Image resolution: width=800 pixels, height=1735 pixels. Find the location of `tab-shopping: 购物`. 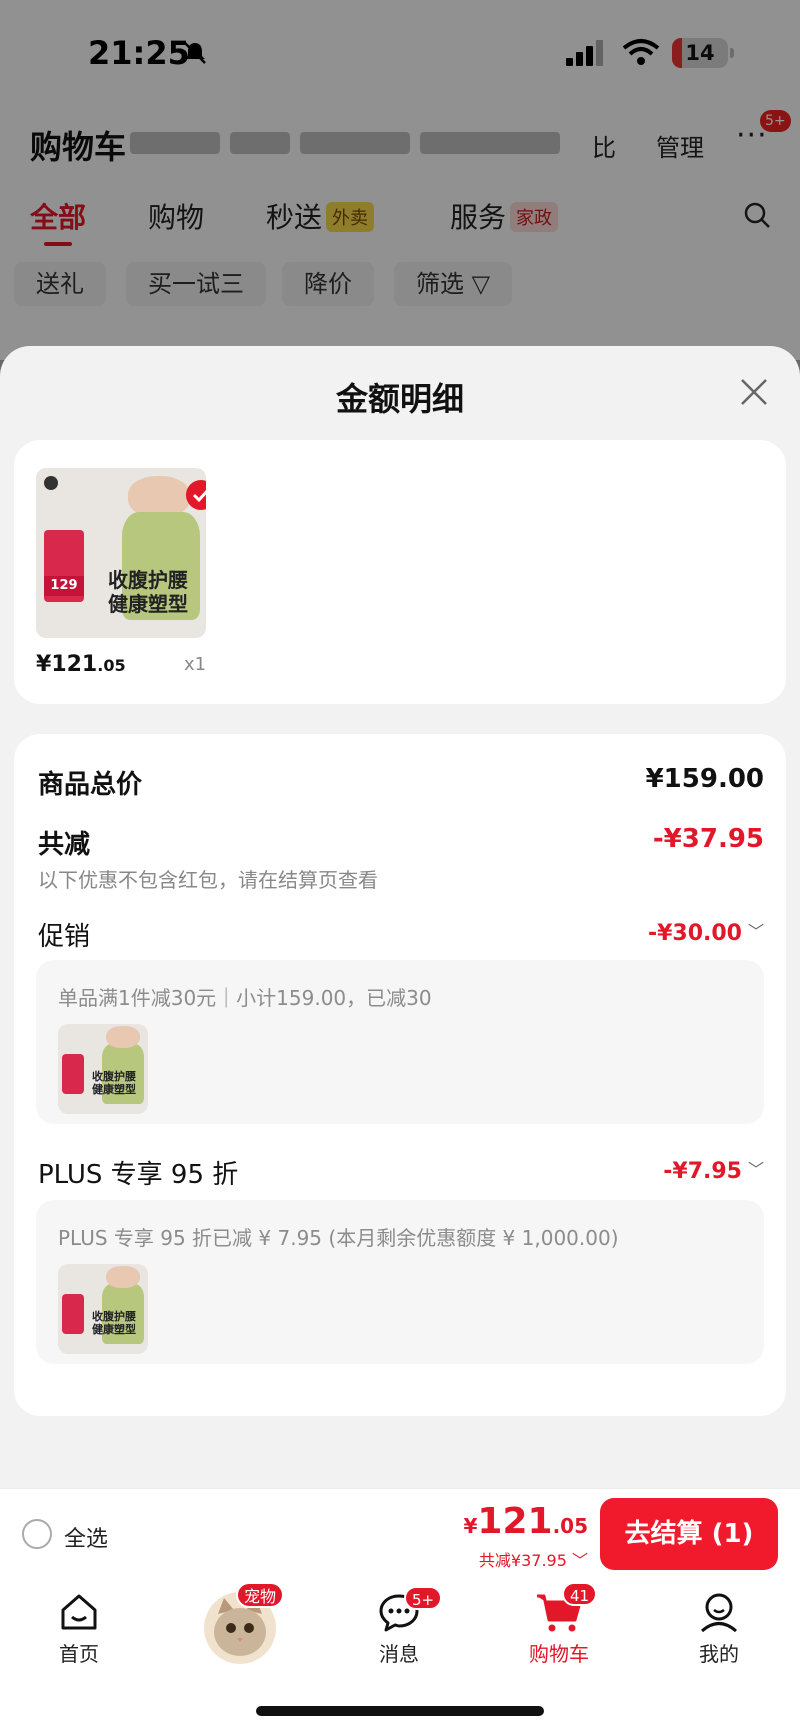

tab-shopping: 购物 is located at coordinates (176, 216).